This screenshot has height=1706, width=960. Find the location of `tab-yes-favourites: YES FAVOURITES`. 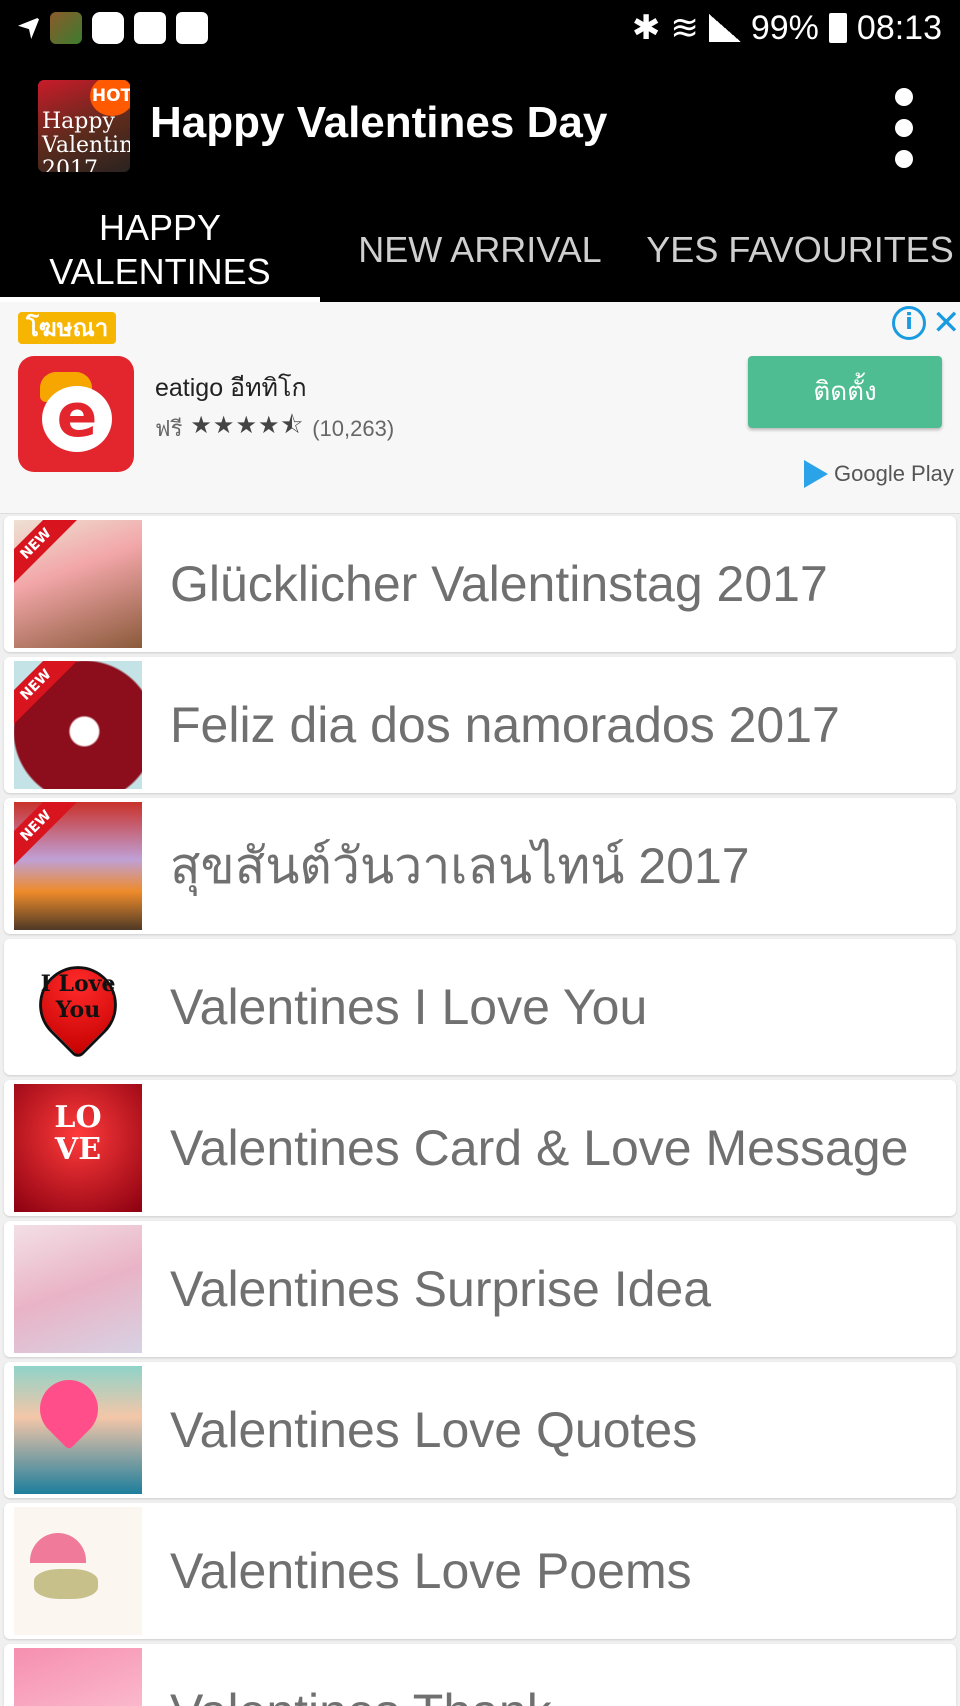

tab-yes-favourites: YES FAVOURITES is located at coordinates (800, 250).